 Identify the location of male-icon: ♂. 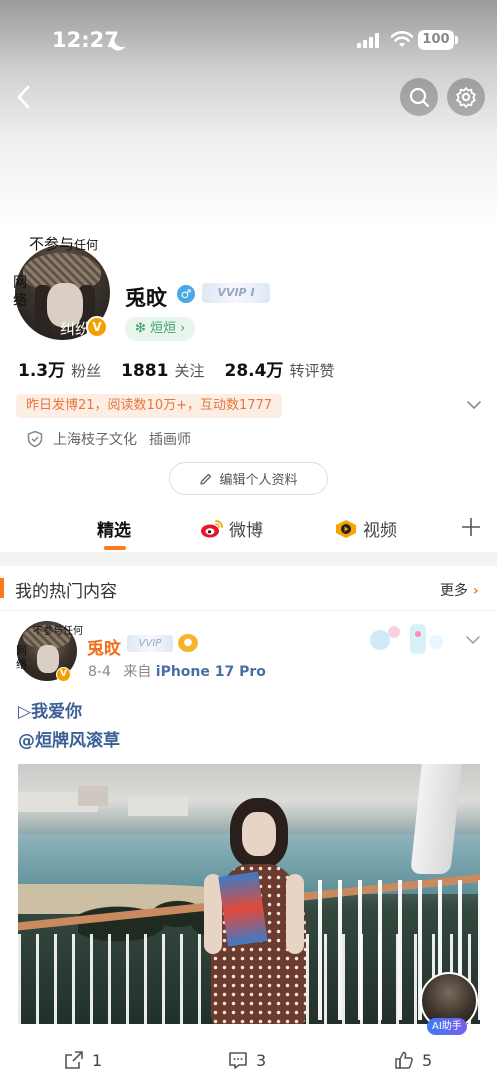
(186, 294).